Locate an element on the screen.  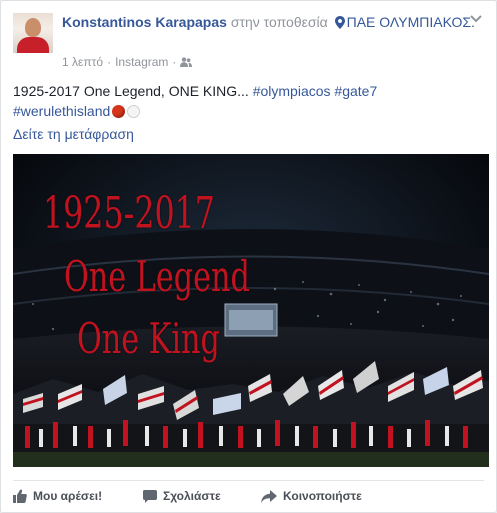
avatar-head is located at coordinates (33, 27).